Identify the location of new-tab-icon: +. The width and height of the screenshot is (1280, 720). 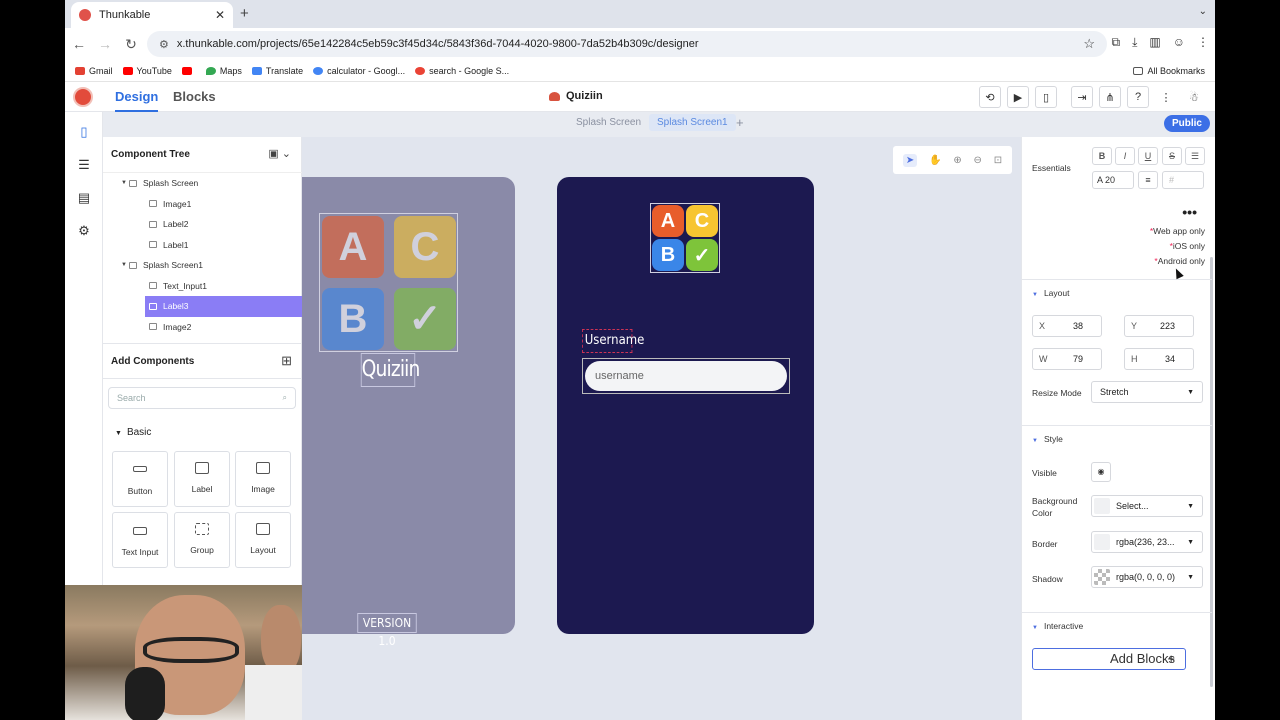
(244, 13).